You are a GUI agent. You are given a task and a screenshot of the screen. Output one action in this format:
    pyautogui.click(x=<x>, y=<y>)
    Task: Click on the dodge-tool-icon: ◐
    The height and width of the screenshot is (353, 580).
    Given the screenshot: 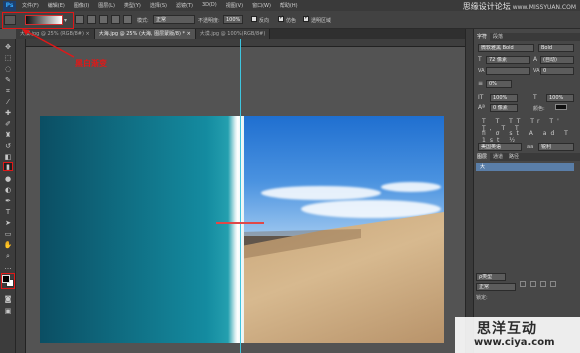 What is the action you would take?
    pyautogui.click(x=8, y=190)
    